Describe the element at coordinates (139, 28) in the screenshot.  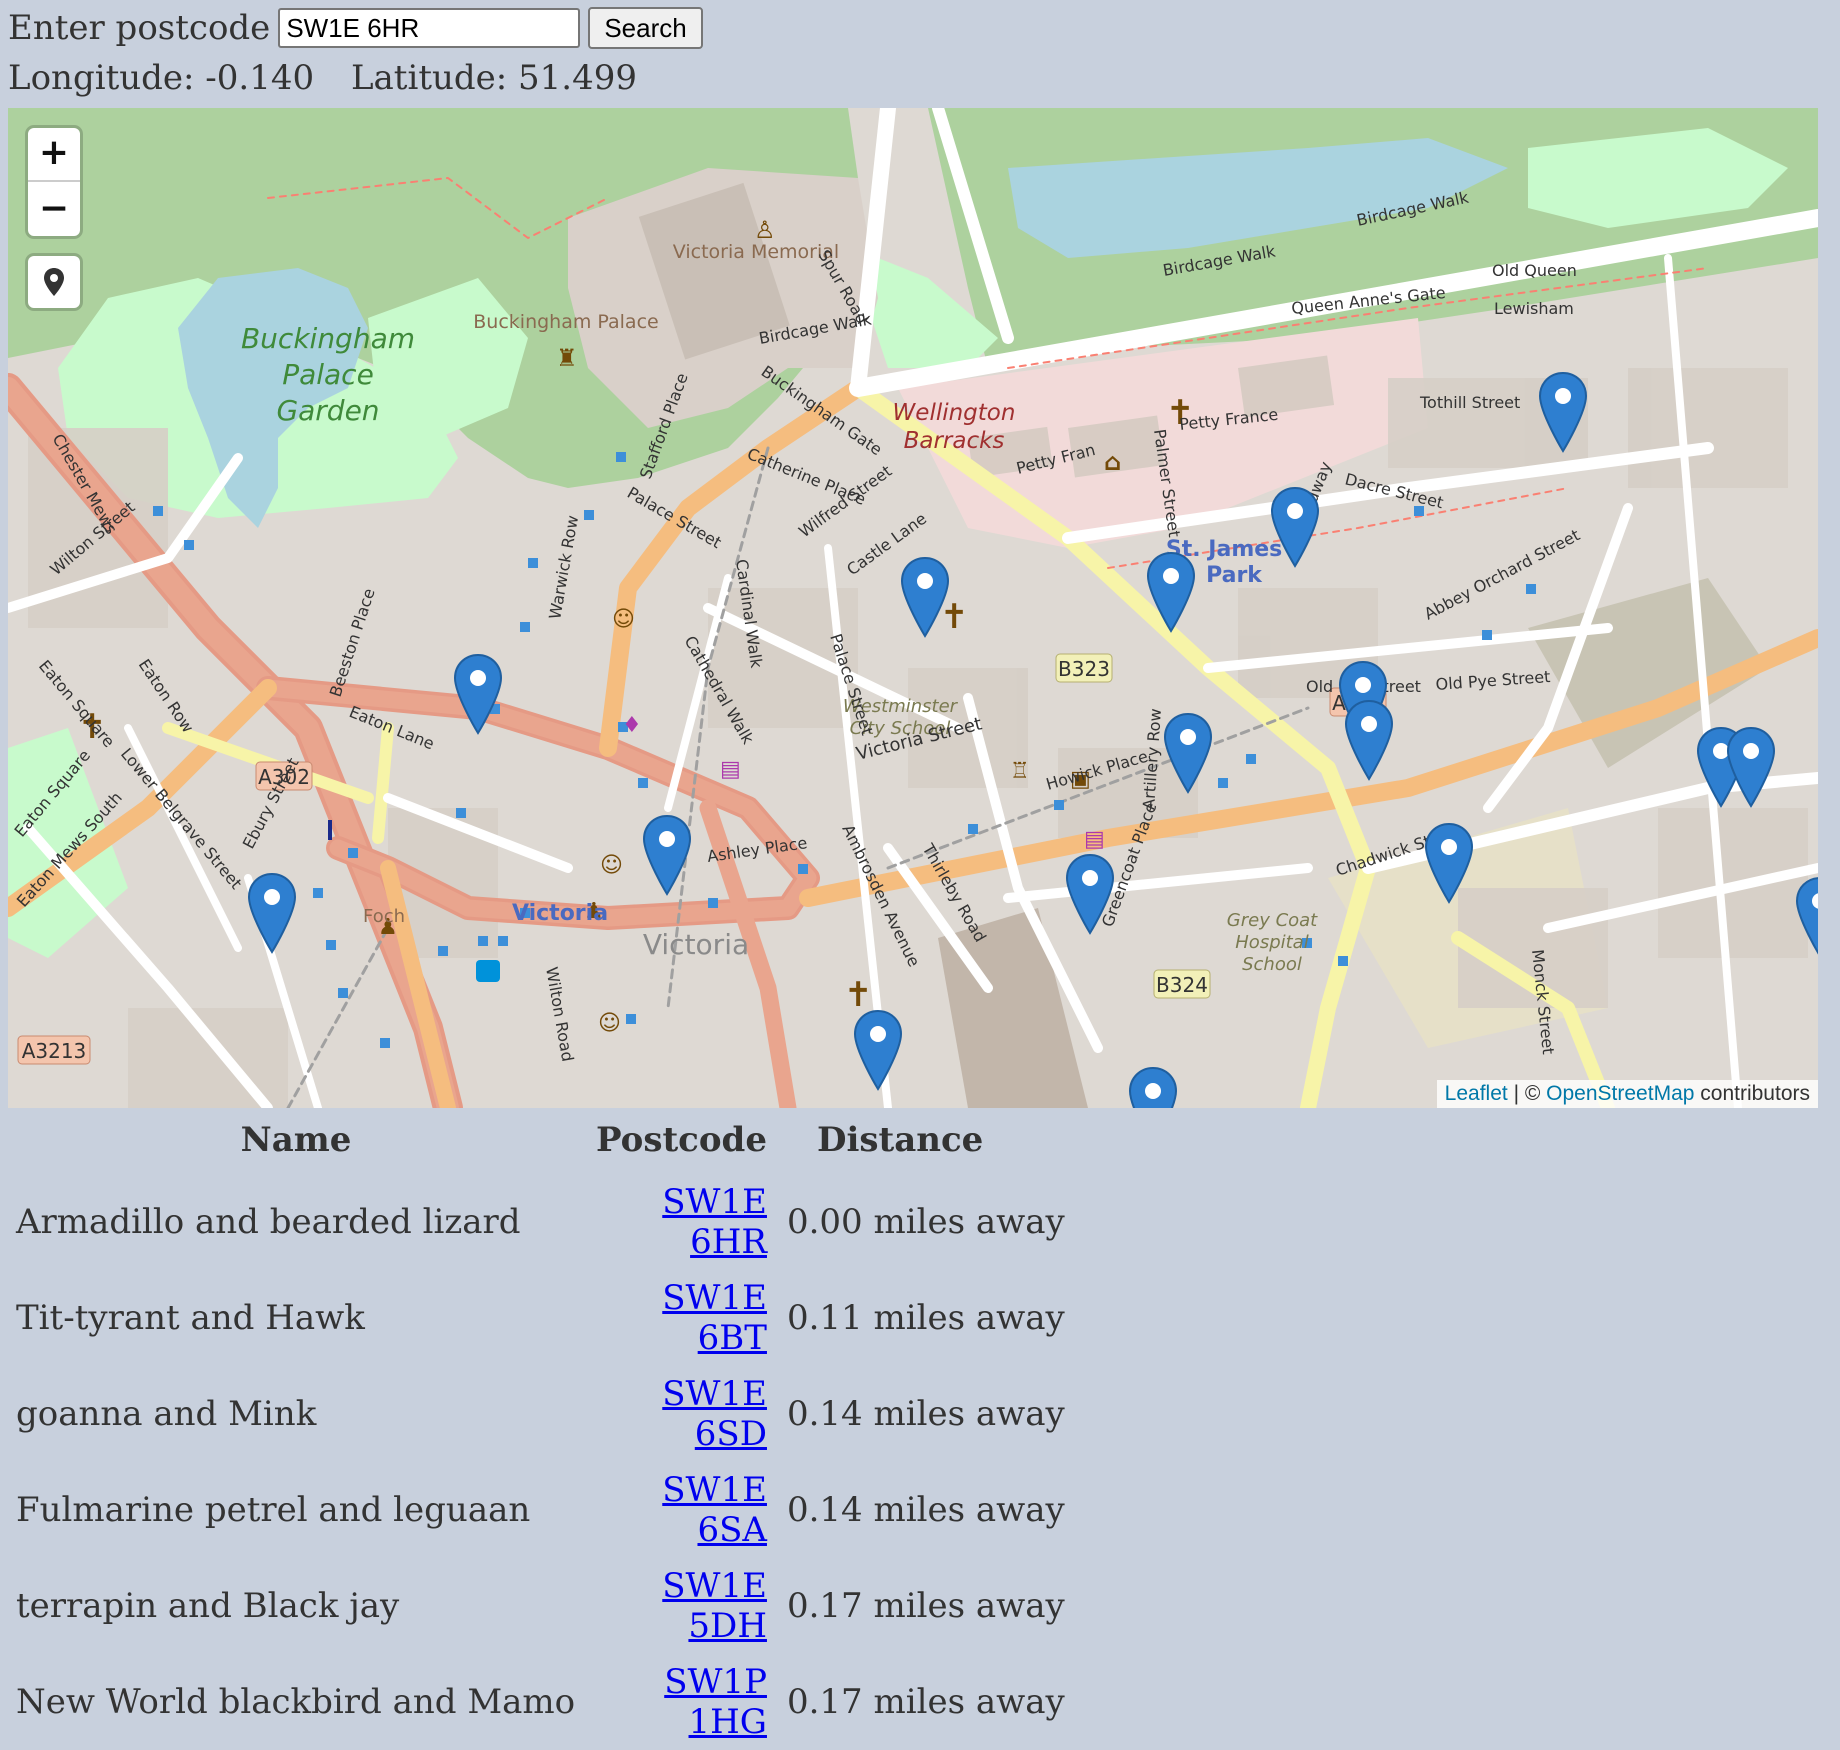
I see `postcode-label: Enter postcode` at that location.